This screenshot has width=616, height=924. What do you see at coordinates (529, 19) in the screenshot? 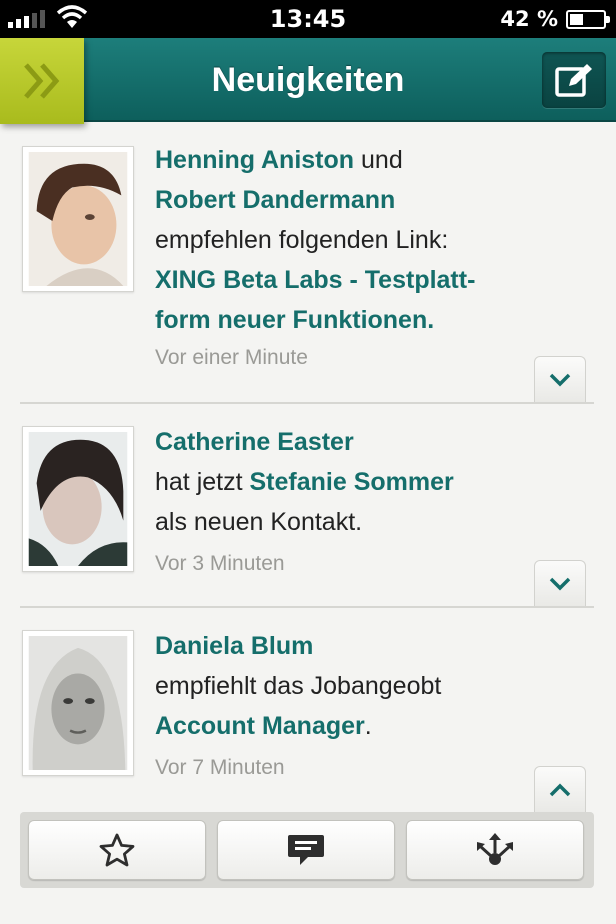
I see `battery-percentage: 42 %` at bounding box center [529, 19].